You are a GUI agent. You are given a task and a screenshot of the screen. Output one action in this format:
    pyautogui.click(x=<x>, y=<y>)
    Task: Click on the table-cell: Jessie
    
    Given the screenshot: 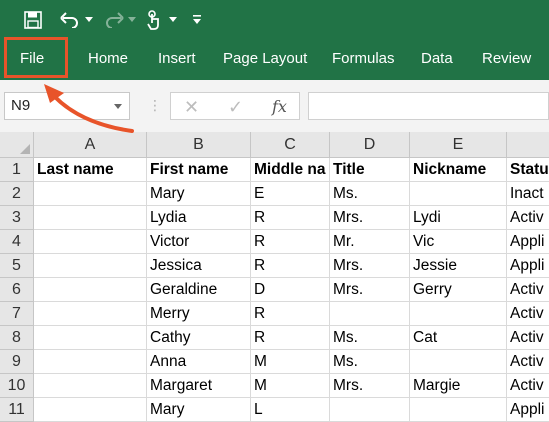 What is the action you would take?
    pyautogui.click(x=458, y=266)
    